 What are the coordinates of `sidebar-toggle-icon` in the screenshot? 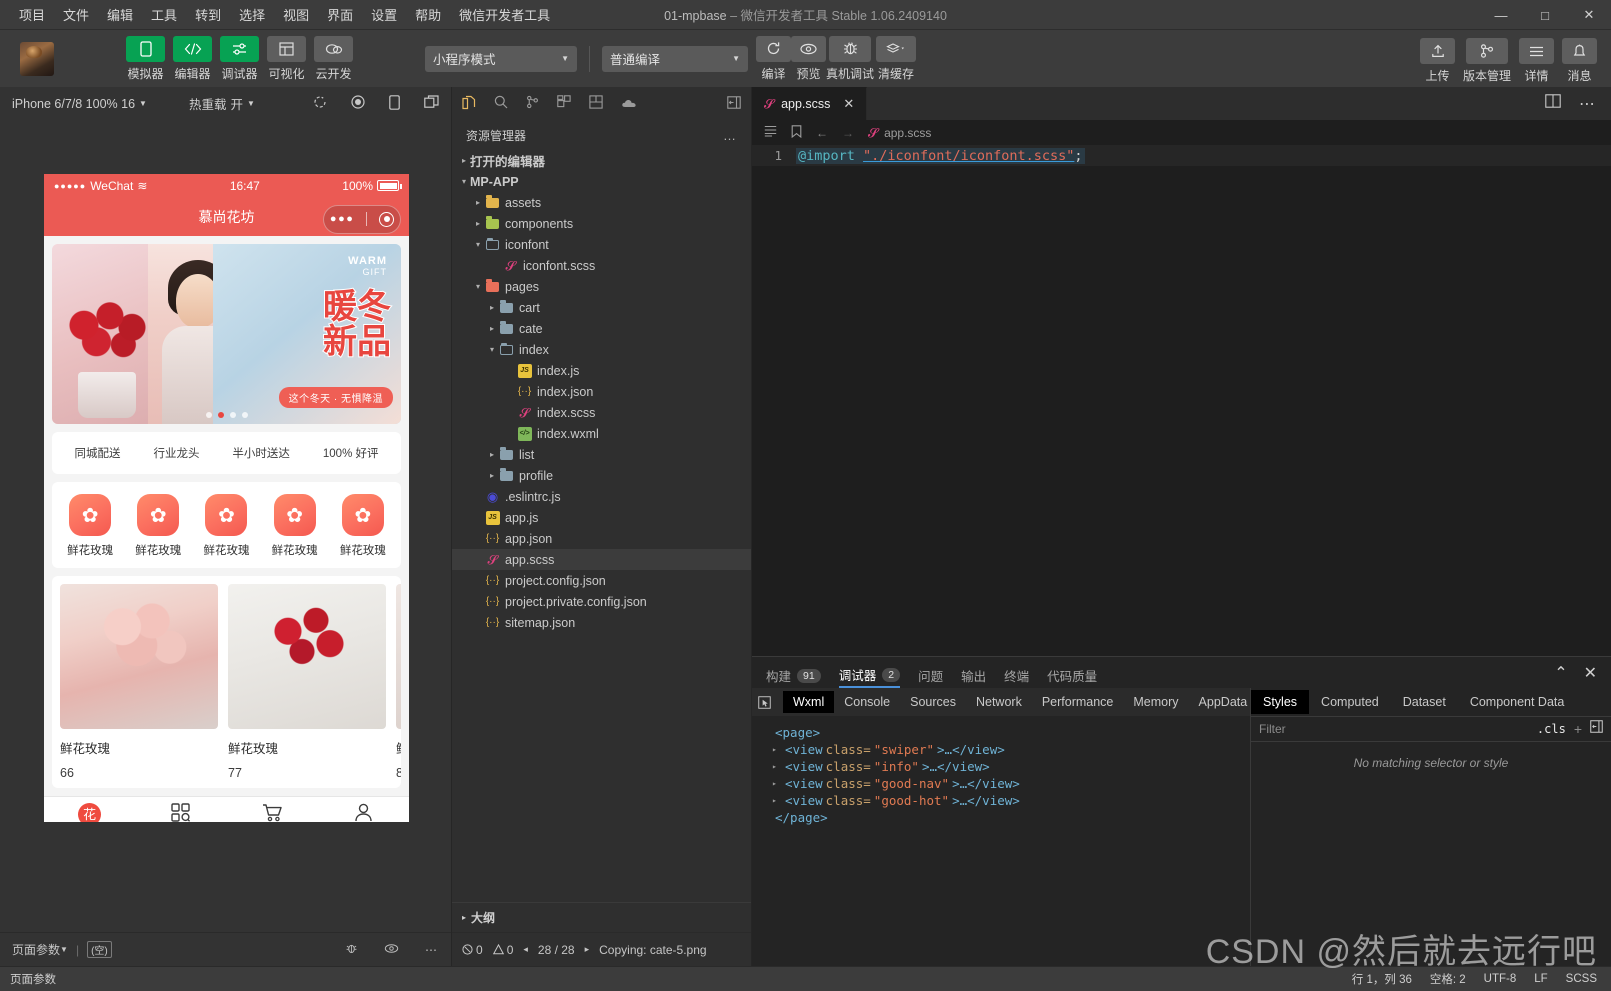 It's located at (1596, 729).